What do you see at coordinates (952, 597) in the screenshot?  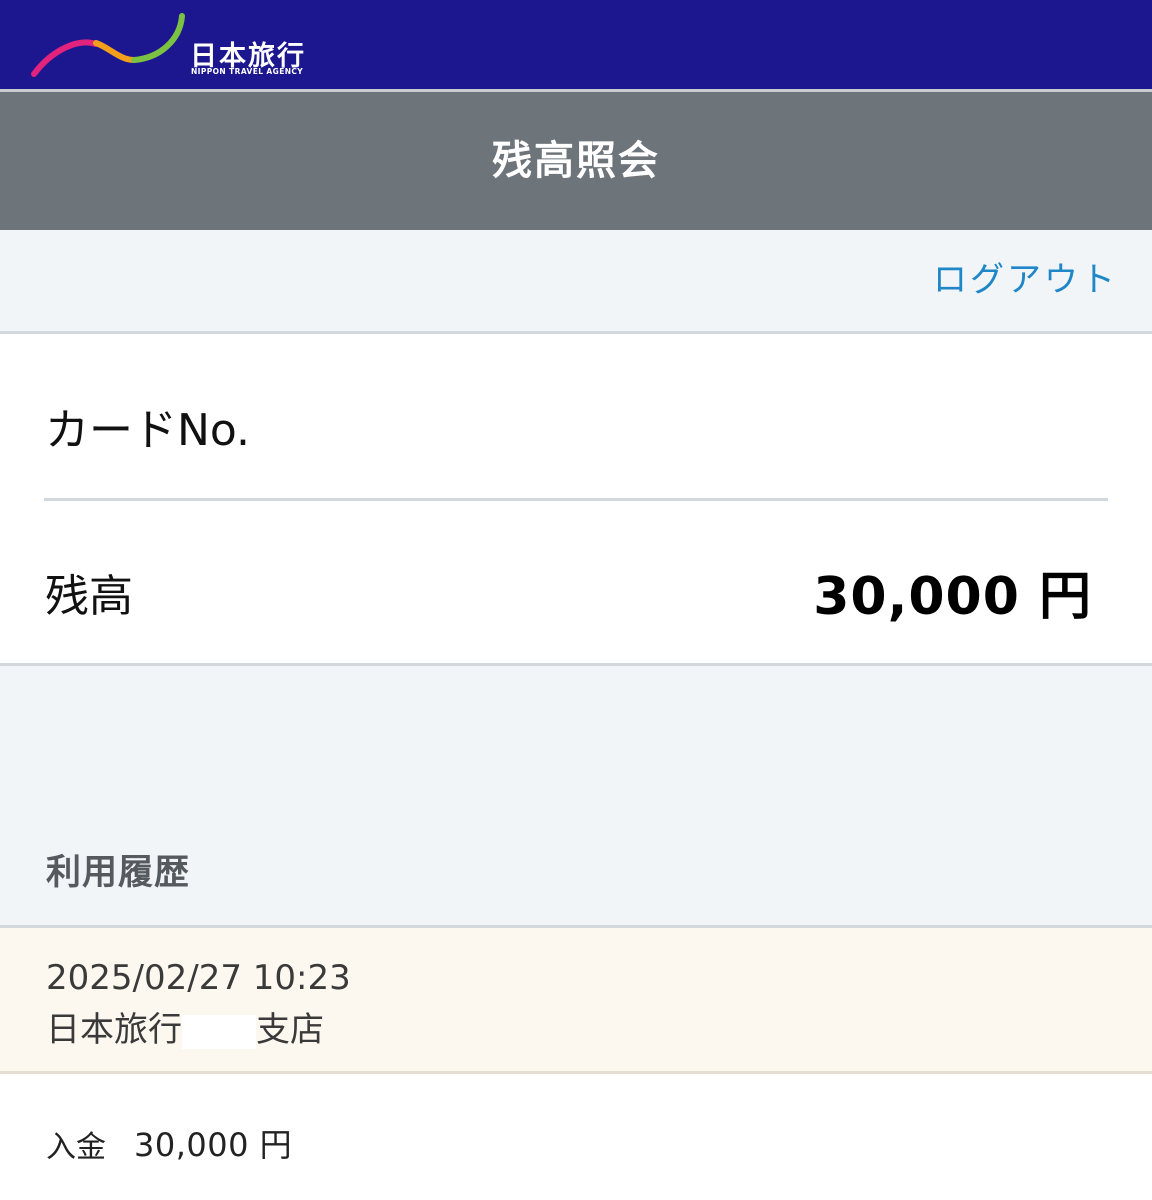 I see `balance-value: 30,000 円` at bounding box center [952, 597].